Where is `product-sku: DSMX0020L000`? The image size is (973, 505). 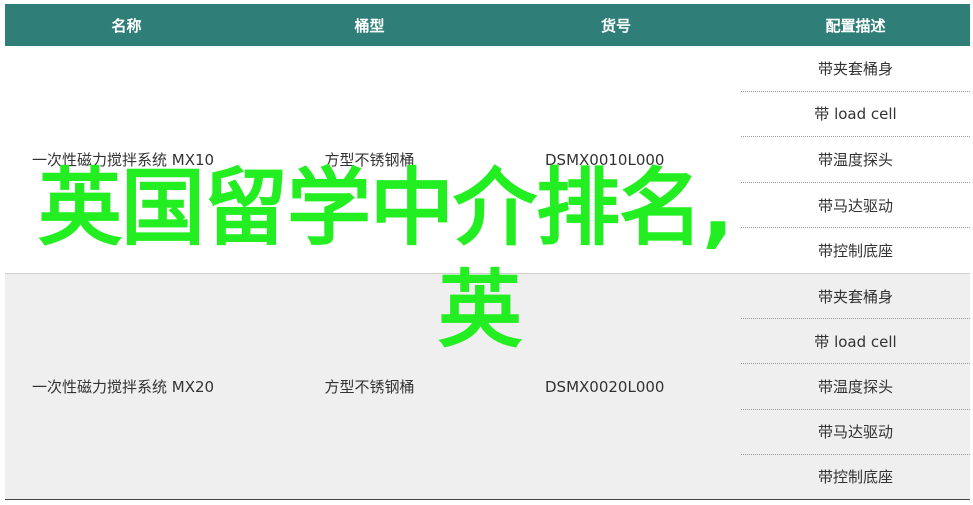
product-sku: DSMX0020L000 is located at coordinates (605, 386).